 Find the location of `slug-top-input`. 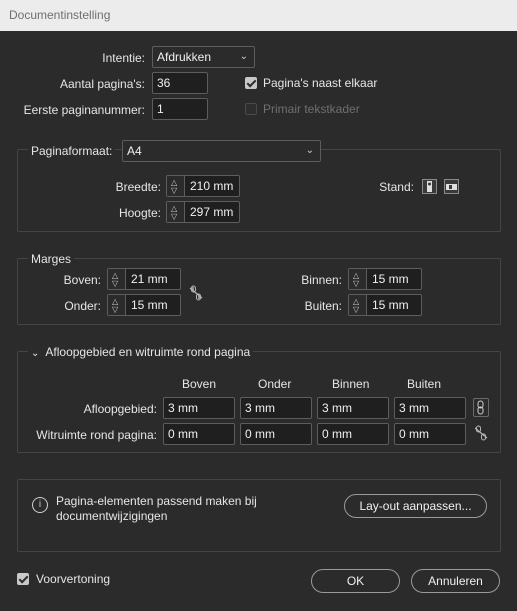

slug-top-input is located at coordinates (199, 434).